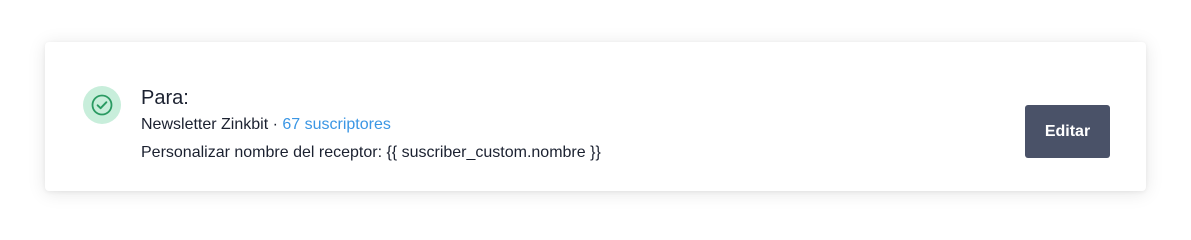 Image resolution: width=1191 pixels, height=240 pixels. What do you see at coordinates (205, 124) in the screenshot?
I see `list-name: Newsletter Zinkbit` at bounding box center [205, 124].